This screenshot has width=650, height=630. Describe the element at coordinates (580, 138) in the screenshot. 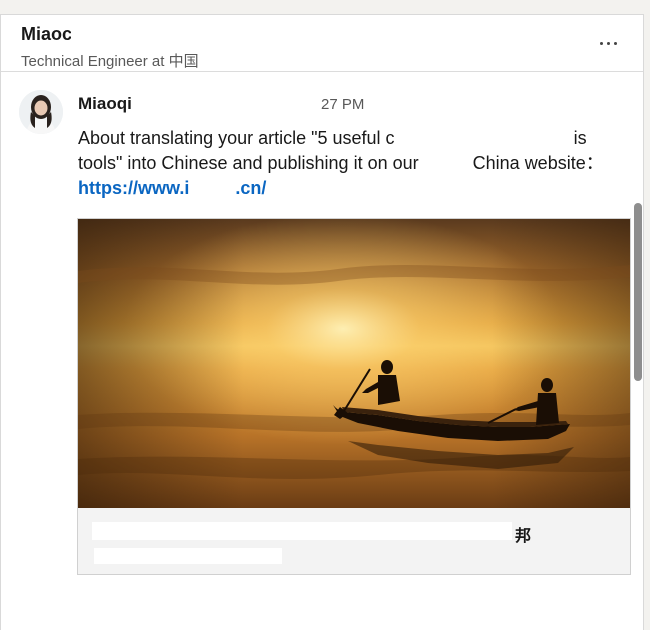

I see `message-text: is` at that location.